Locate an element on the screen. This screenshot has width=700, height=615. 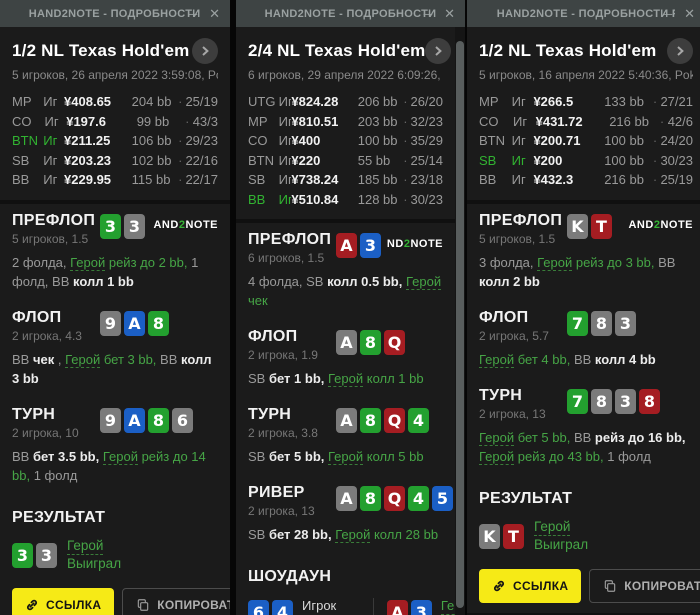
actions-row: ССЫЛКА КОПИРОВАТЬ is located at coordinates (121, 601).